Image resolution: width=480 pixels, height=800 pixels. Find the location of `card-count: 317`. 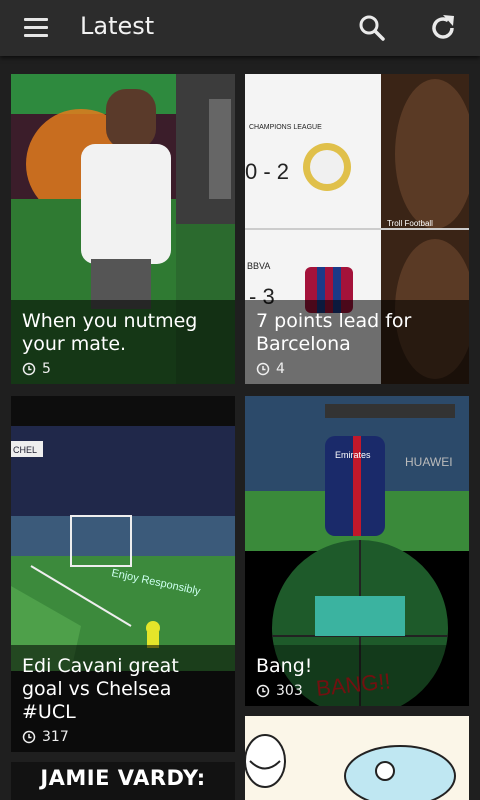

card-count: 317 is located at coordinates (55, 737).